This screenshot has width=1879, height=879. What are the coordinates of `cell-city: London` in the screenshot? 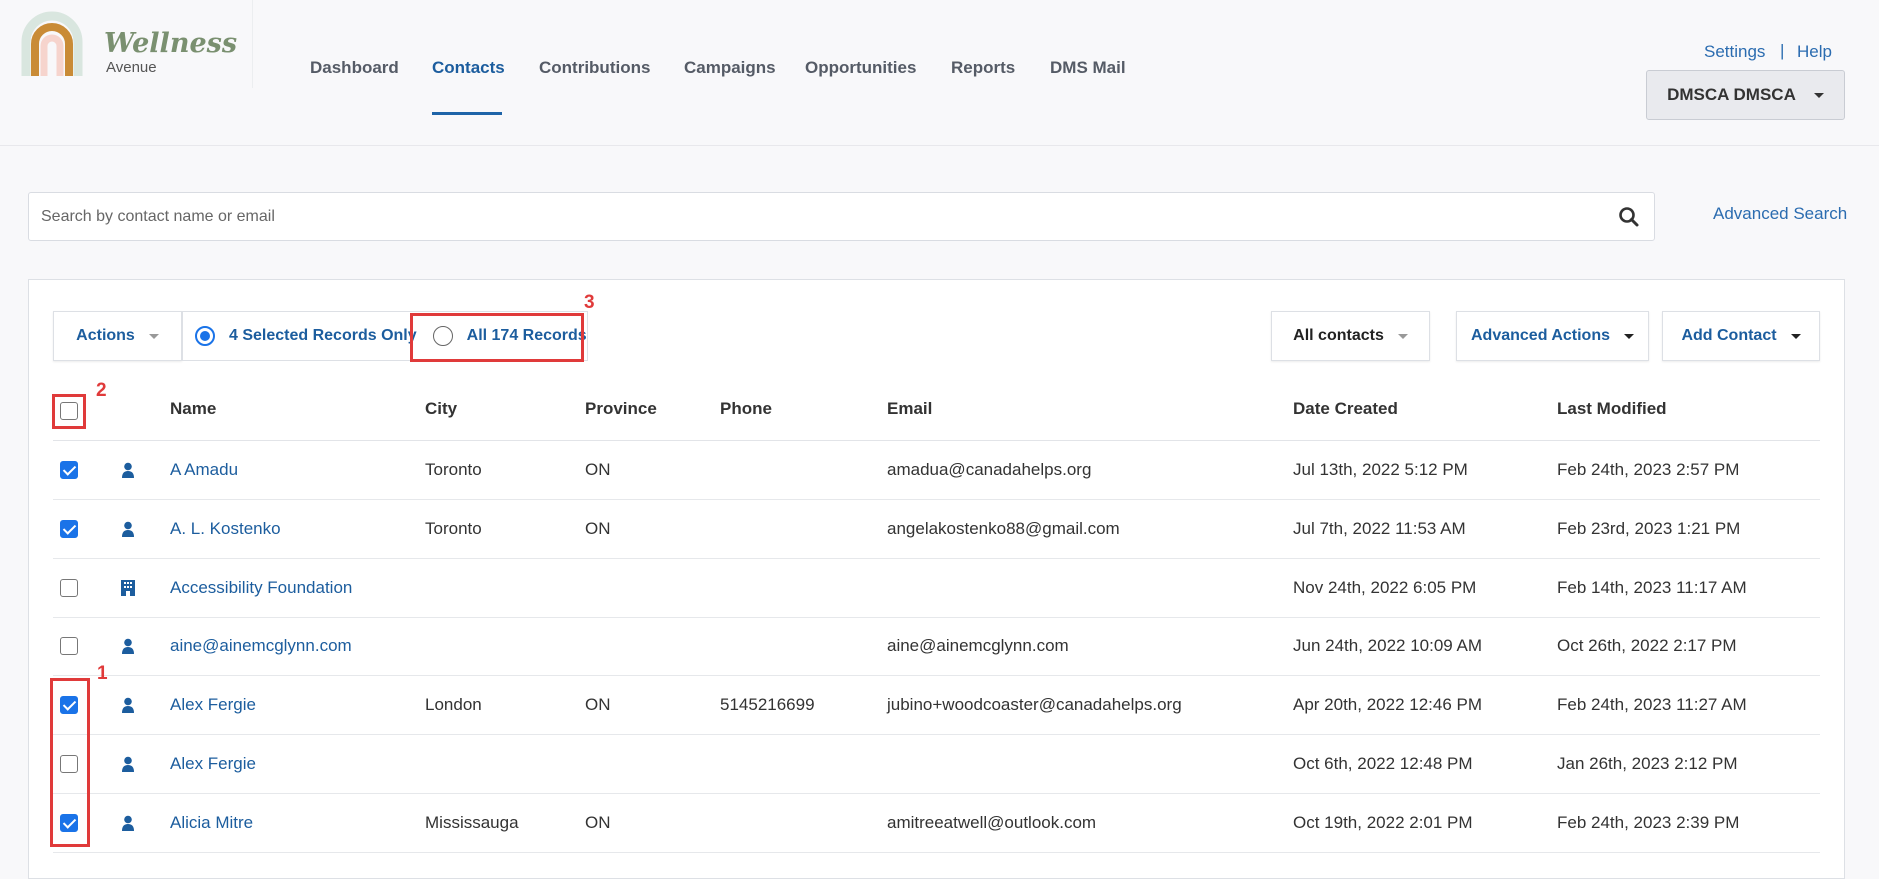 It's located at (453, 705).